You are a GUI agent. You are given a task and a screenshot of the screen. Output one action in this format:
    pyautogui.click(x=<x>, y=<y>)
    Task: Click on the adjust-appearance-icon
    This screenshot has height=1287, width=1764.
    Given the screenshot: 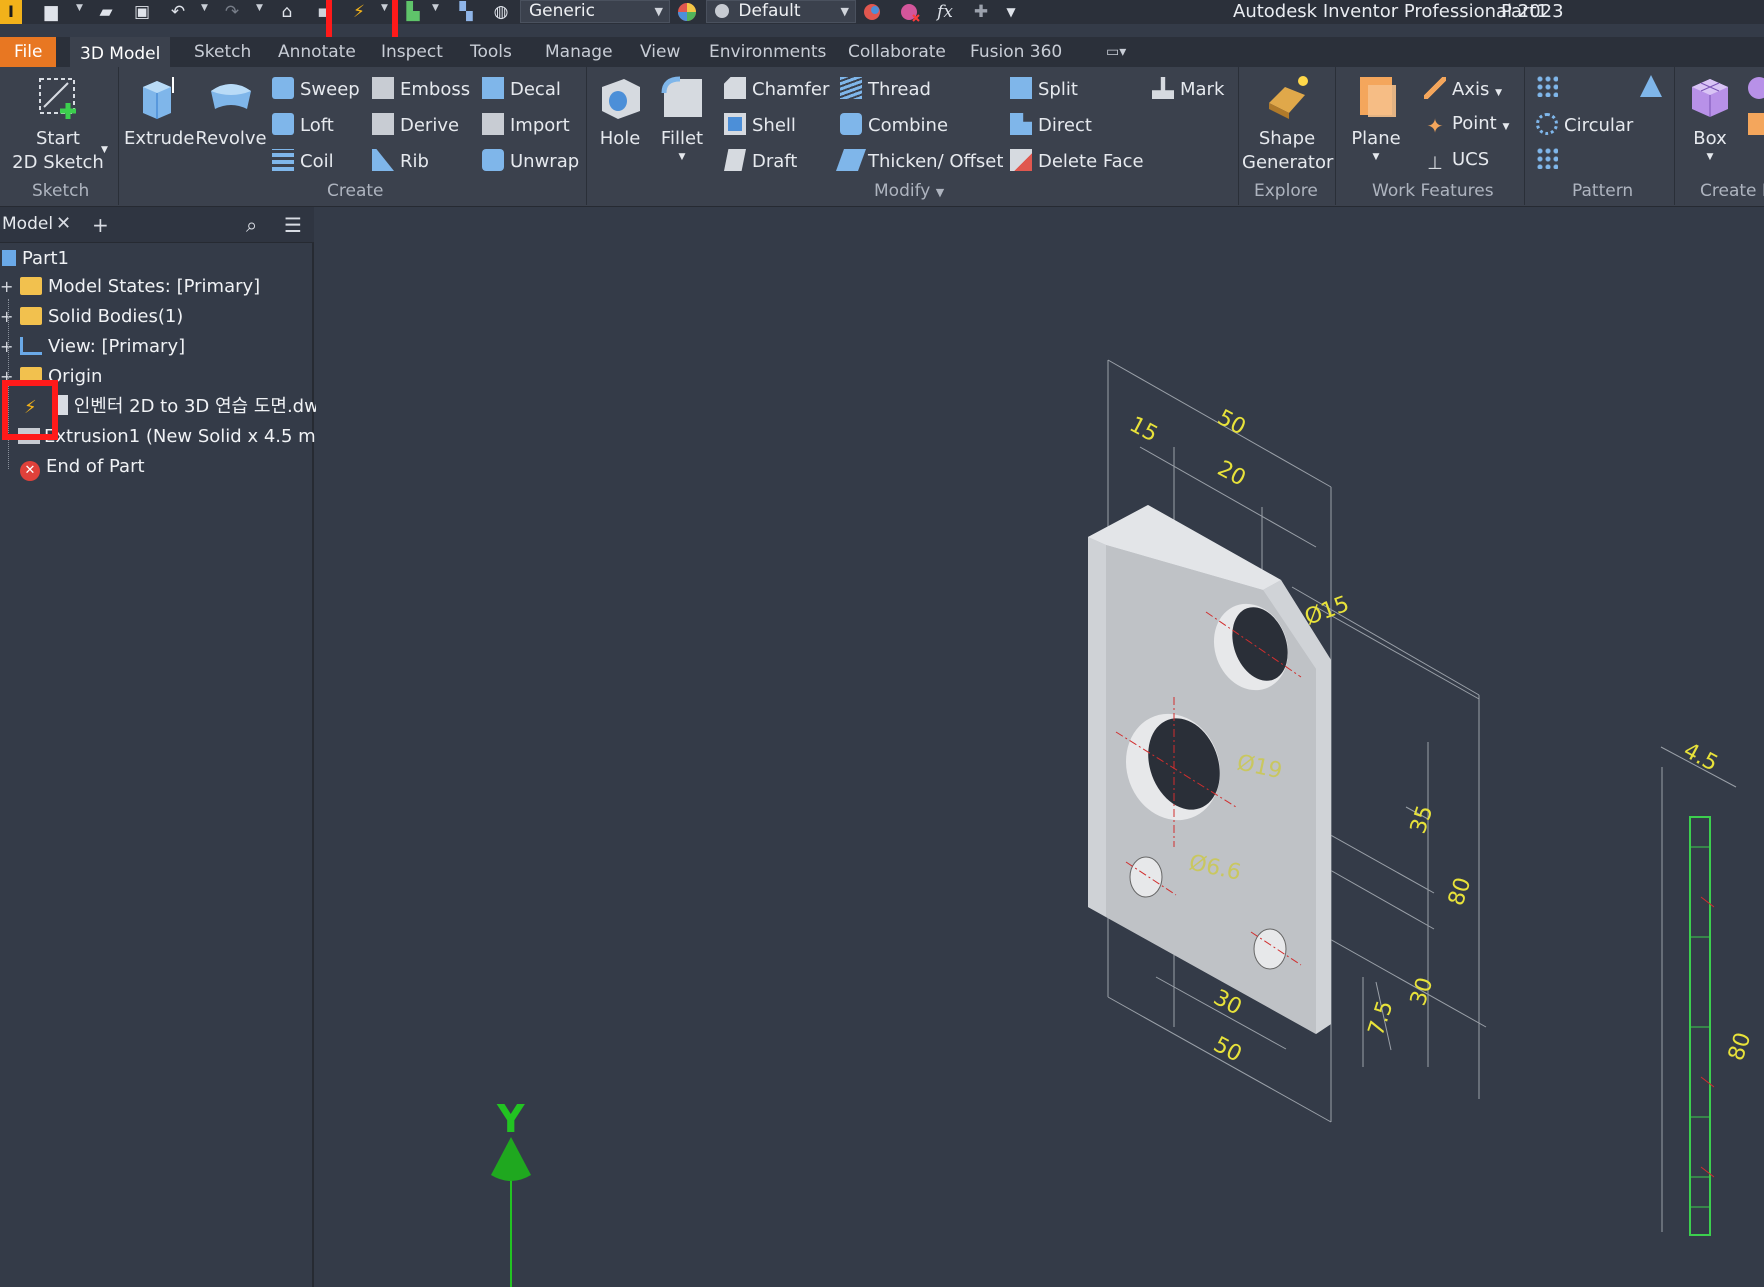 What is the action you would take?
    pyautogui.click(x=872, y=12)
    